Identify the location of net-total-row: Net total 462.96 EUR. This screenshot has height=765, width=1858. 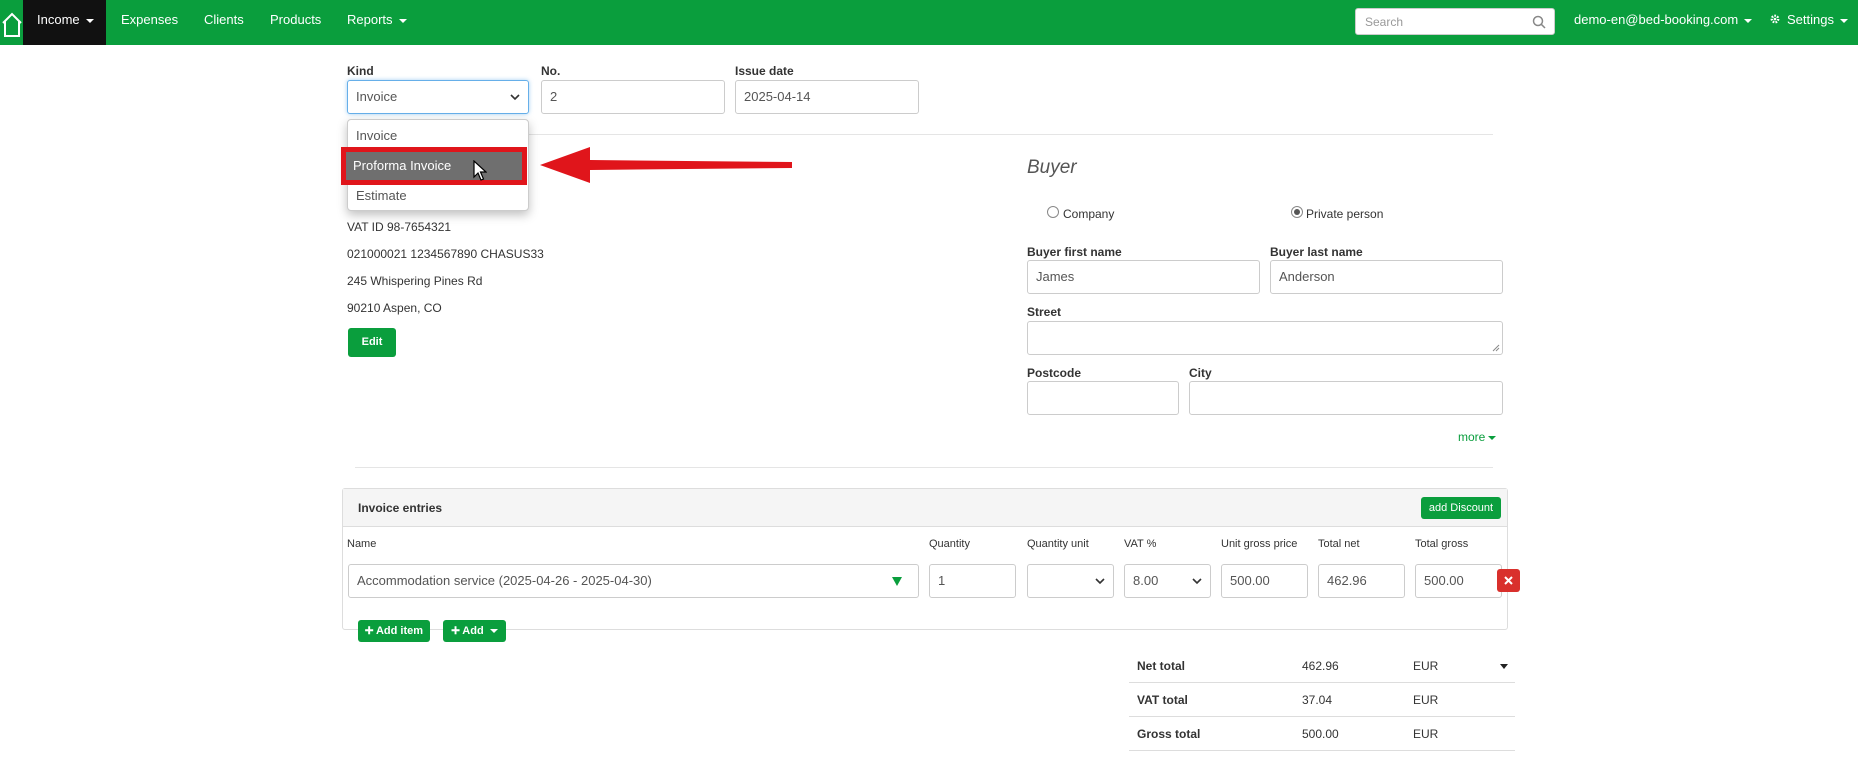
(1322, 666).